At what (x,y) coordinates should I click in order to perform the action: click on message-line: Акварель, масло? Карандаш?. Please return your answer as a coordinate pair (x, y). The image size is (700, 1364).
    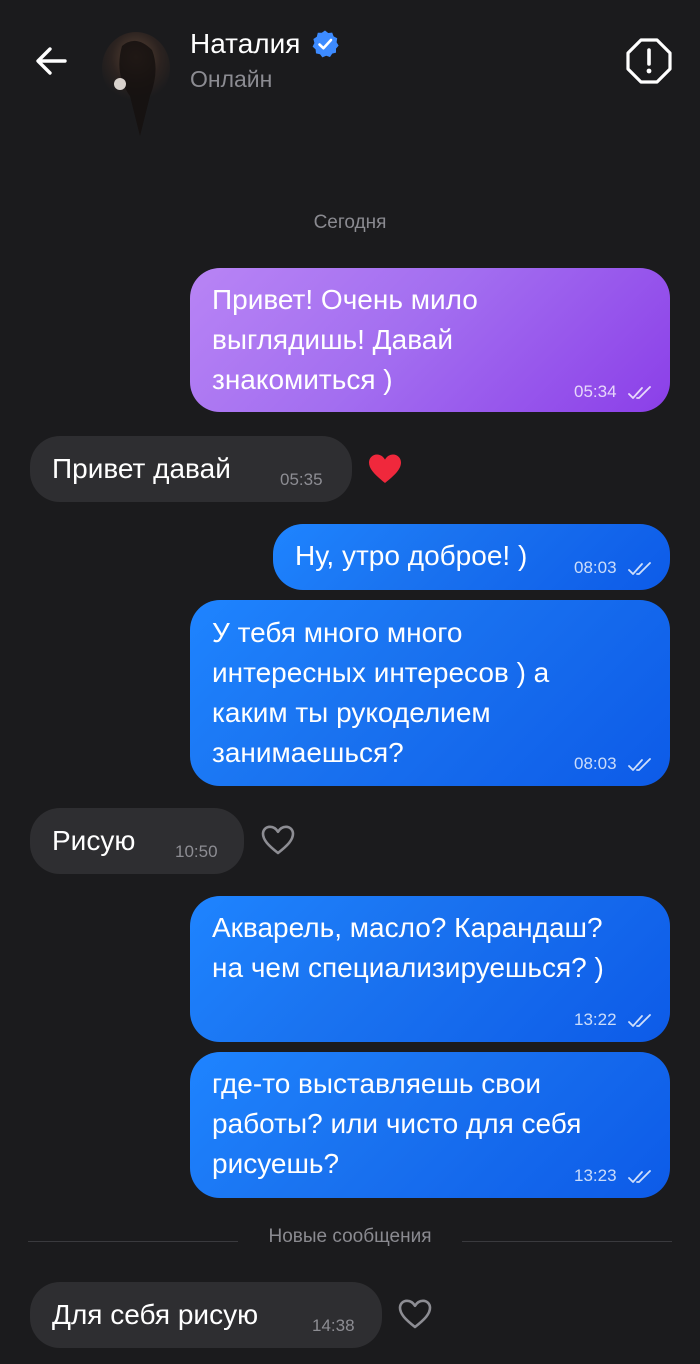
    Looking at the image, I should click on (407, 927).